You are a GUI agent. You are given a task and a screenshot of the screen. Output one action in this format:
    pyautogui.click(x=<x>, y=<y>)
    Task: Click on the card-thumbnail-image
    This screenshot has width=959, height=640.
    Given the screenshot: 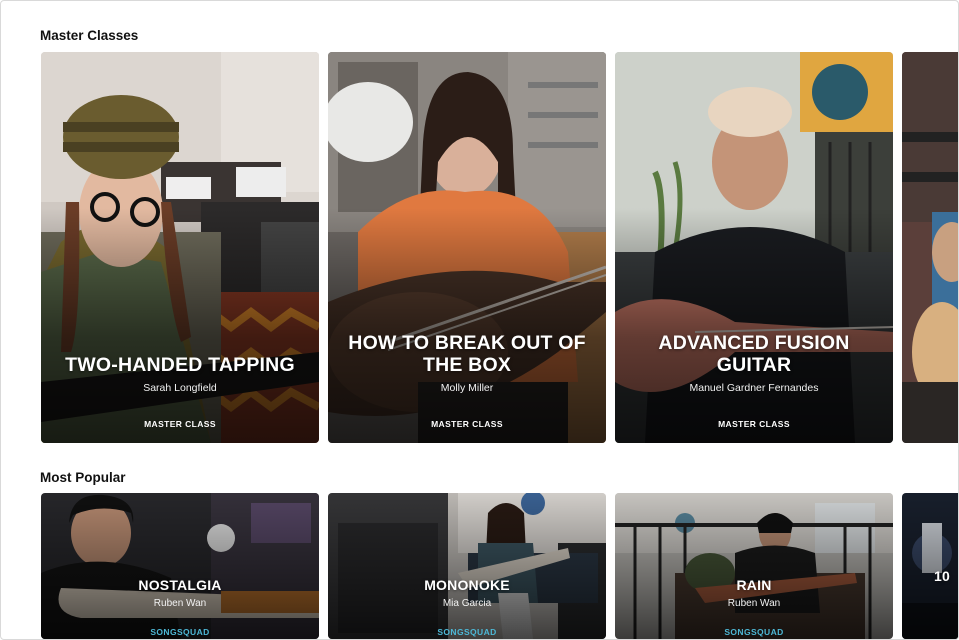 What is the action you would take?
    pyautogui.click(x=930, y=247)
    